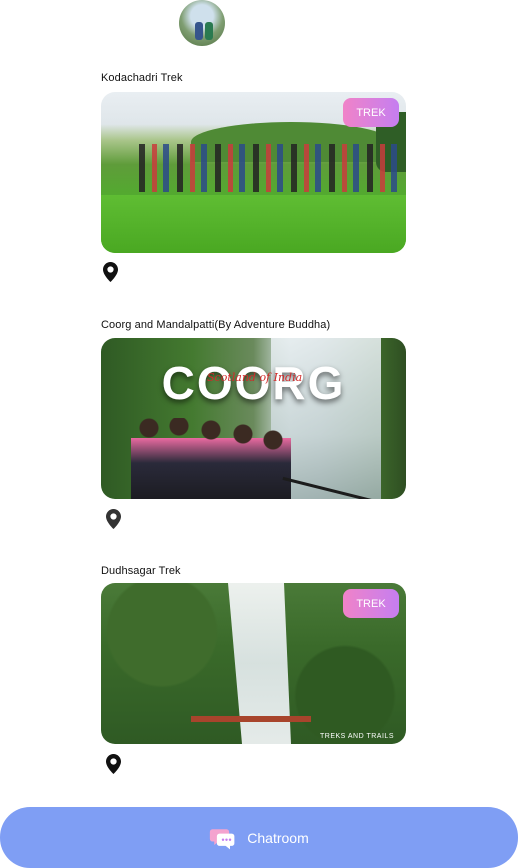 The image size is (518, 868). Describe the element at coordinates (211, 458) in the screenshot. I see `group-photo-shape` at that location.